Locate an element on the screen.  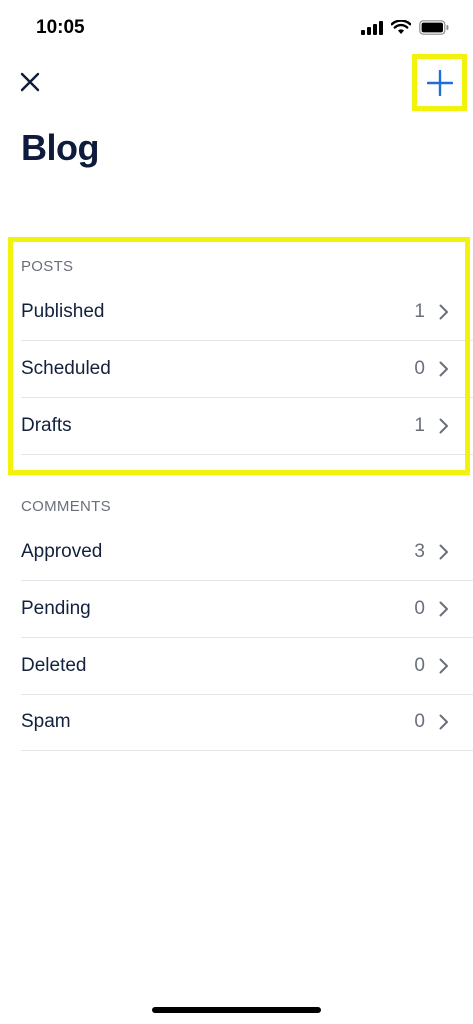
close-icon is located at coordinates (30, 82).